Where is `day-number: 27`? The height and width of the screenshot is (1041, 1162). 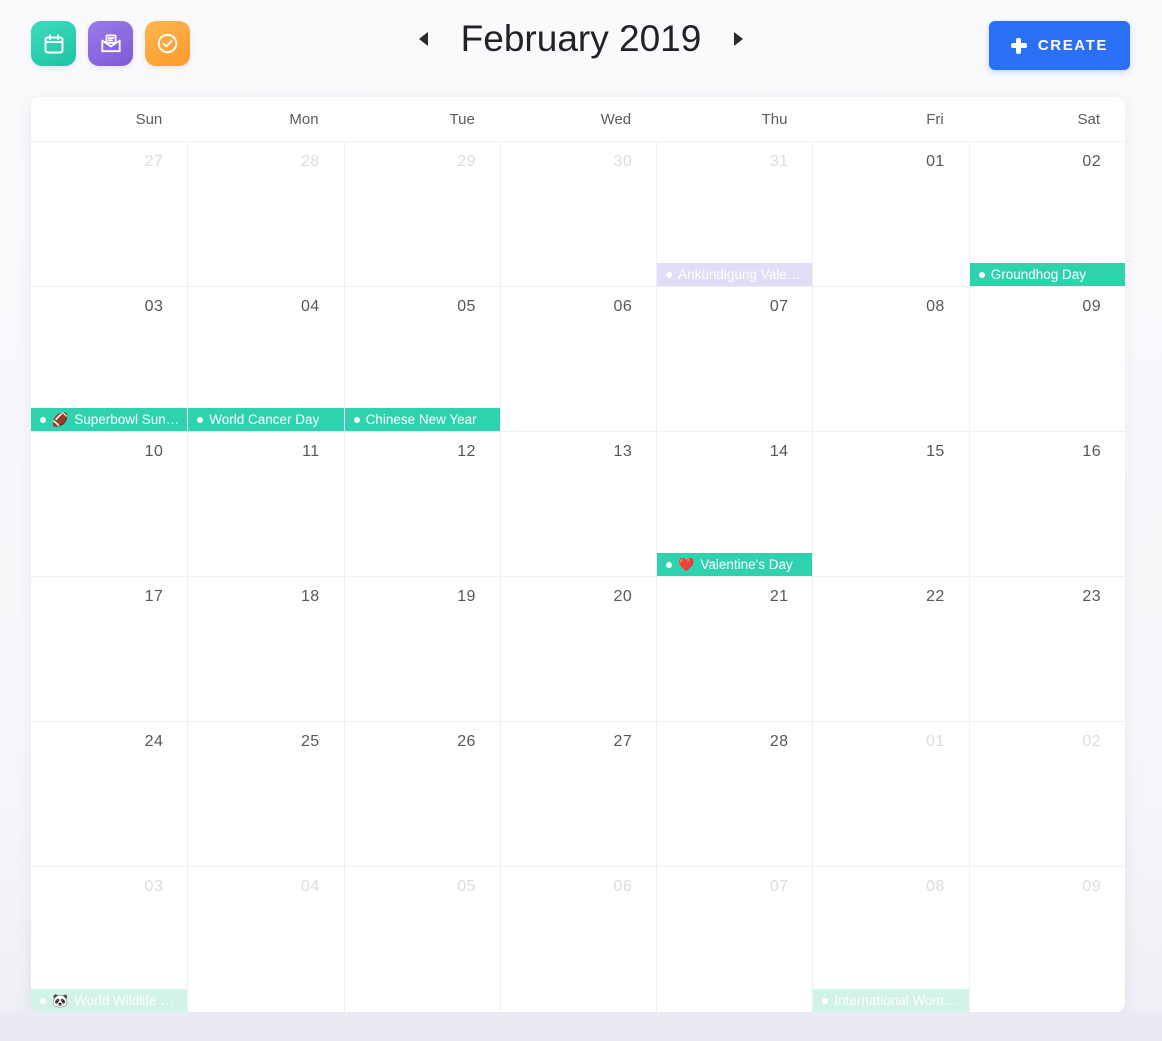
day-number: 27 is located at coordinates (154, 161).